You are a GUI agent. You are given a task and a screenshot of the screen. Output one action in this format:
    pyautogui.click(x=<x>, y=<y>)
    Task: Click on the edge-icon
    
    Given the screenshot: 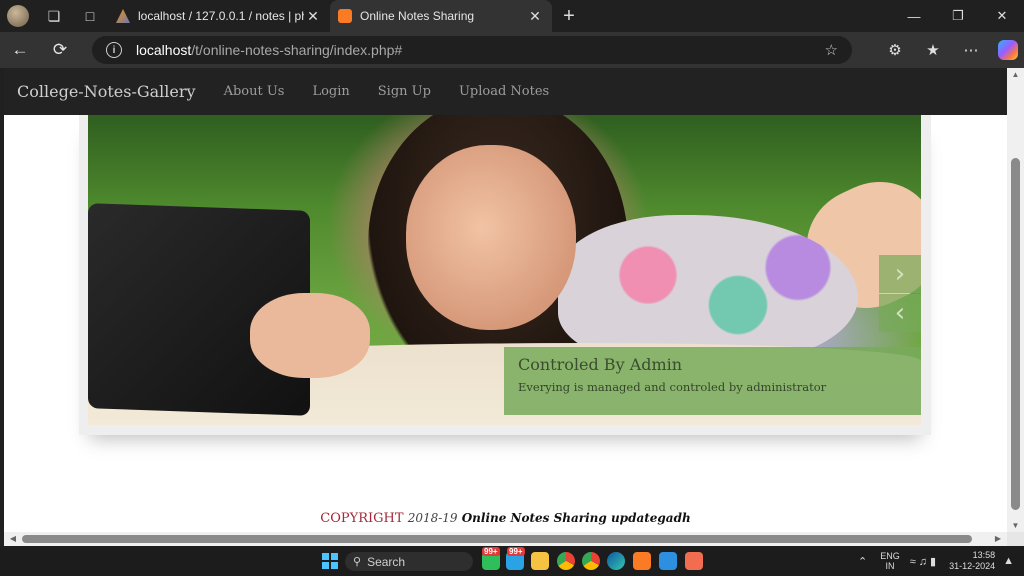 What is the action you would take?
    pyautogui.click(x=616, y=561)
    